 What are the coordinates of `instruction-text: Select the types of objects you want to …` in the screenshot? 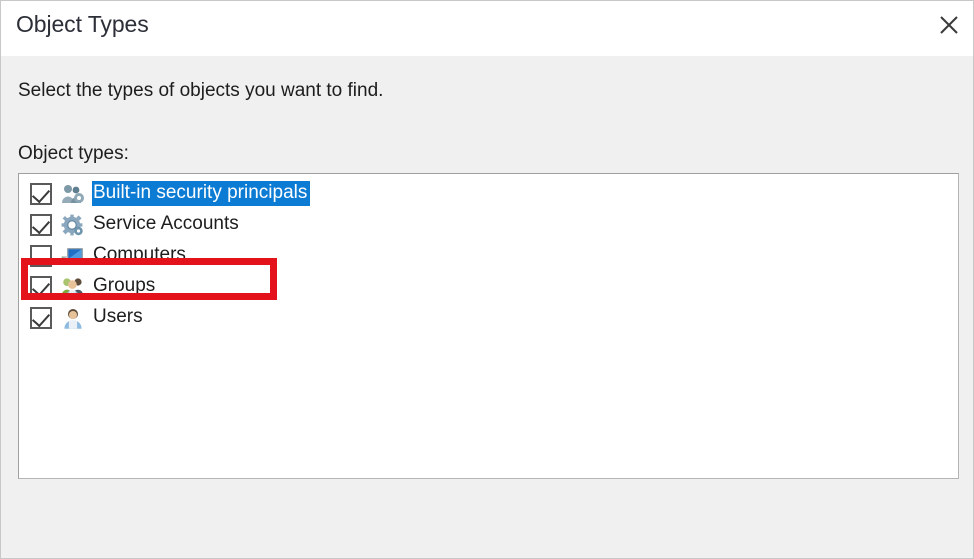 It's located at (201, 90).